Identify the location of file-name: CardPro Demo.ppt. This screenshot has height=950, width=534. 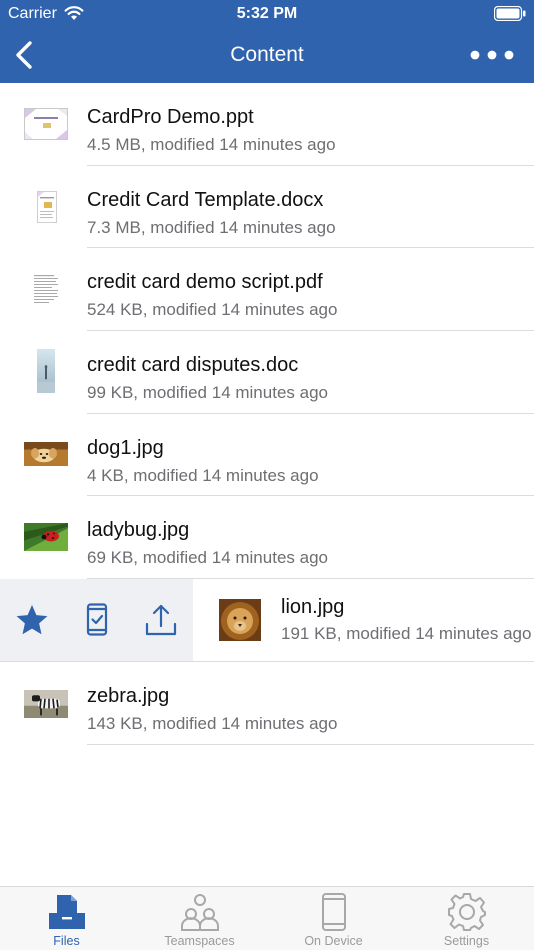
(170, 117).